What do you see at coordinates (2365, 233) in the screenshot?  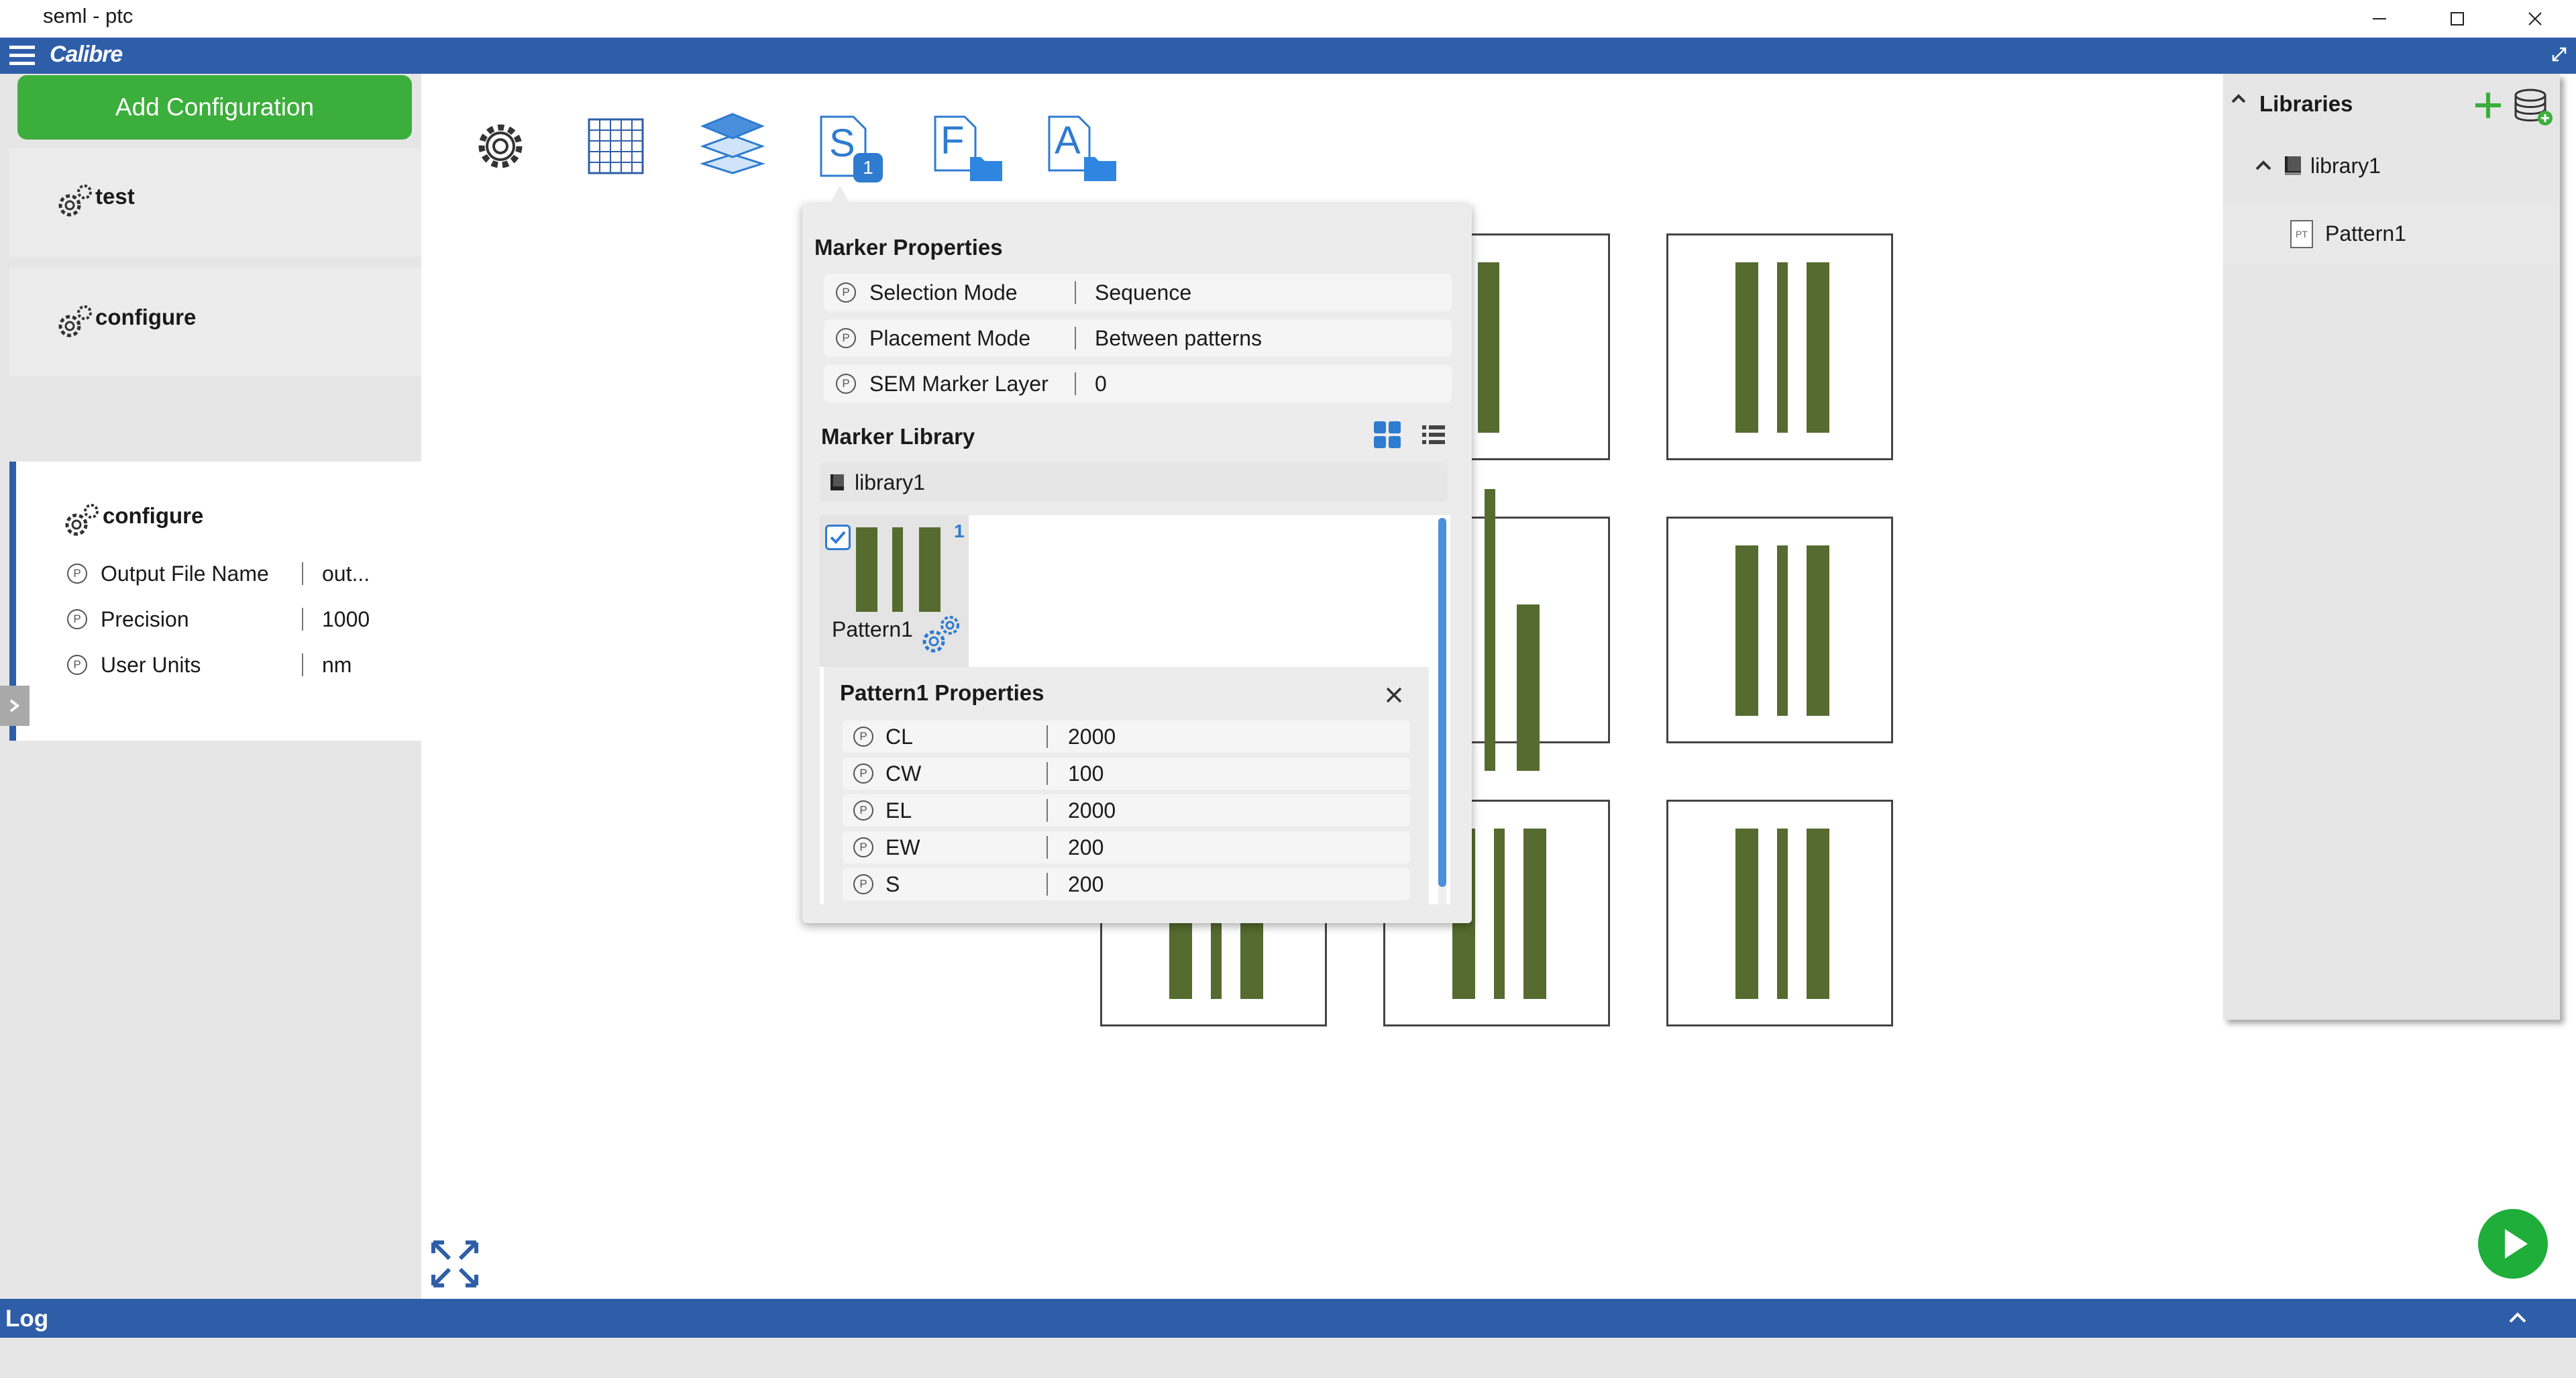 I see `pattern-name: Pattern1` at bounding box center [2365, 233].